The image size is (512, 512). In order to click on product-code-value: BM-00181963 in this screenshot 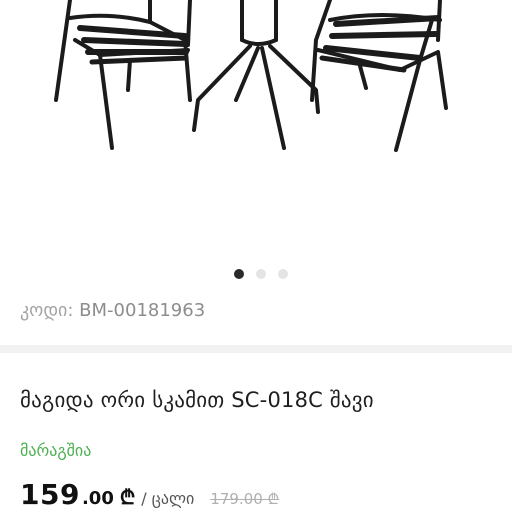, I will do `click(142, 310)`.